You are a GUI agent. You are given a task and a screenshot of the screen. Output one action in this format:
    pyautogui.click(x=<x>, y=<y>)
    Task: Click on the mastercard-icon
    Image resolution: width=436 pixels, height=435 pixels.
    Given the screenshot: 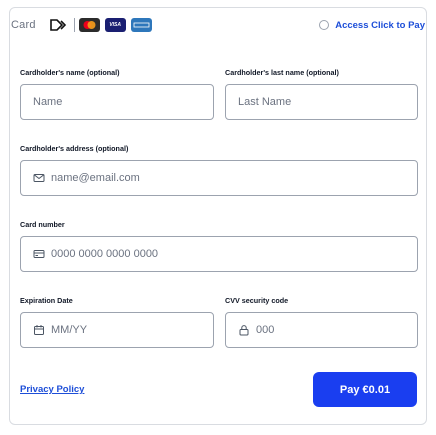 What is the action you would take?
    pyautogui.click(x=89, y=25)
    